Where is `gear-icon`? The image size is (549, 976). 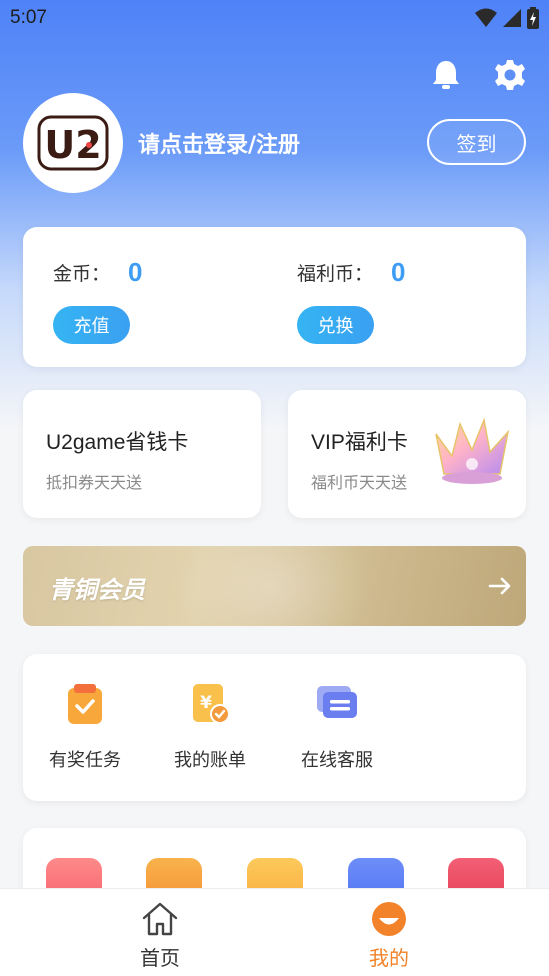
gear-icon is located at coordinates (510, 75).